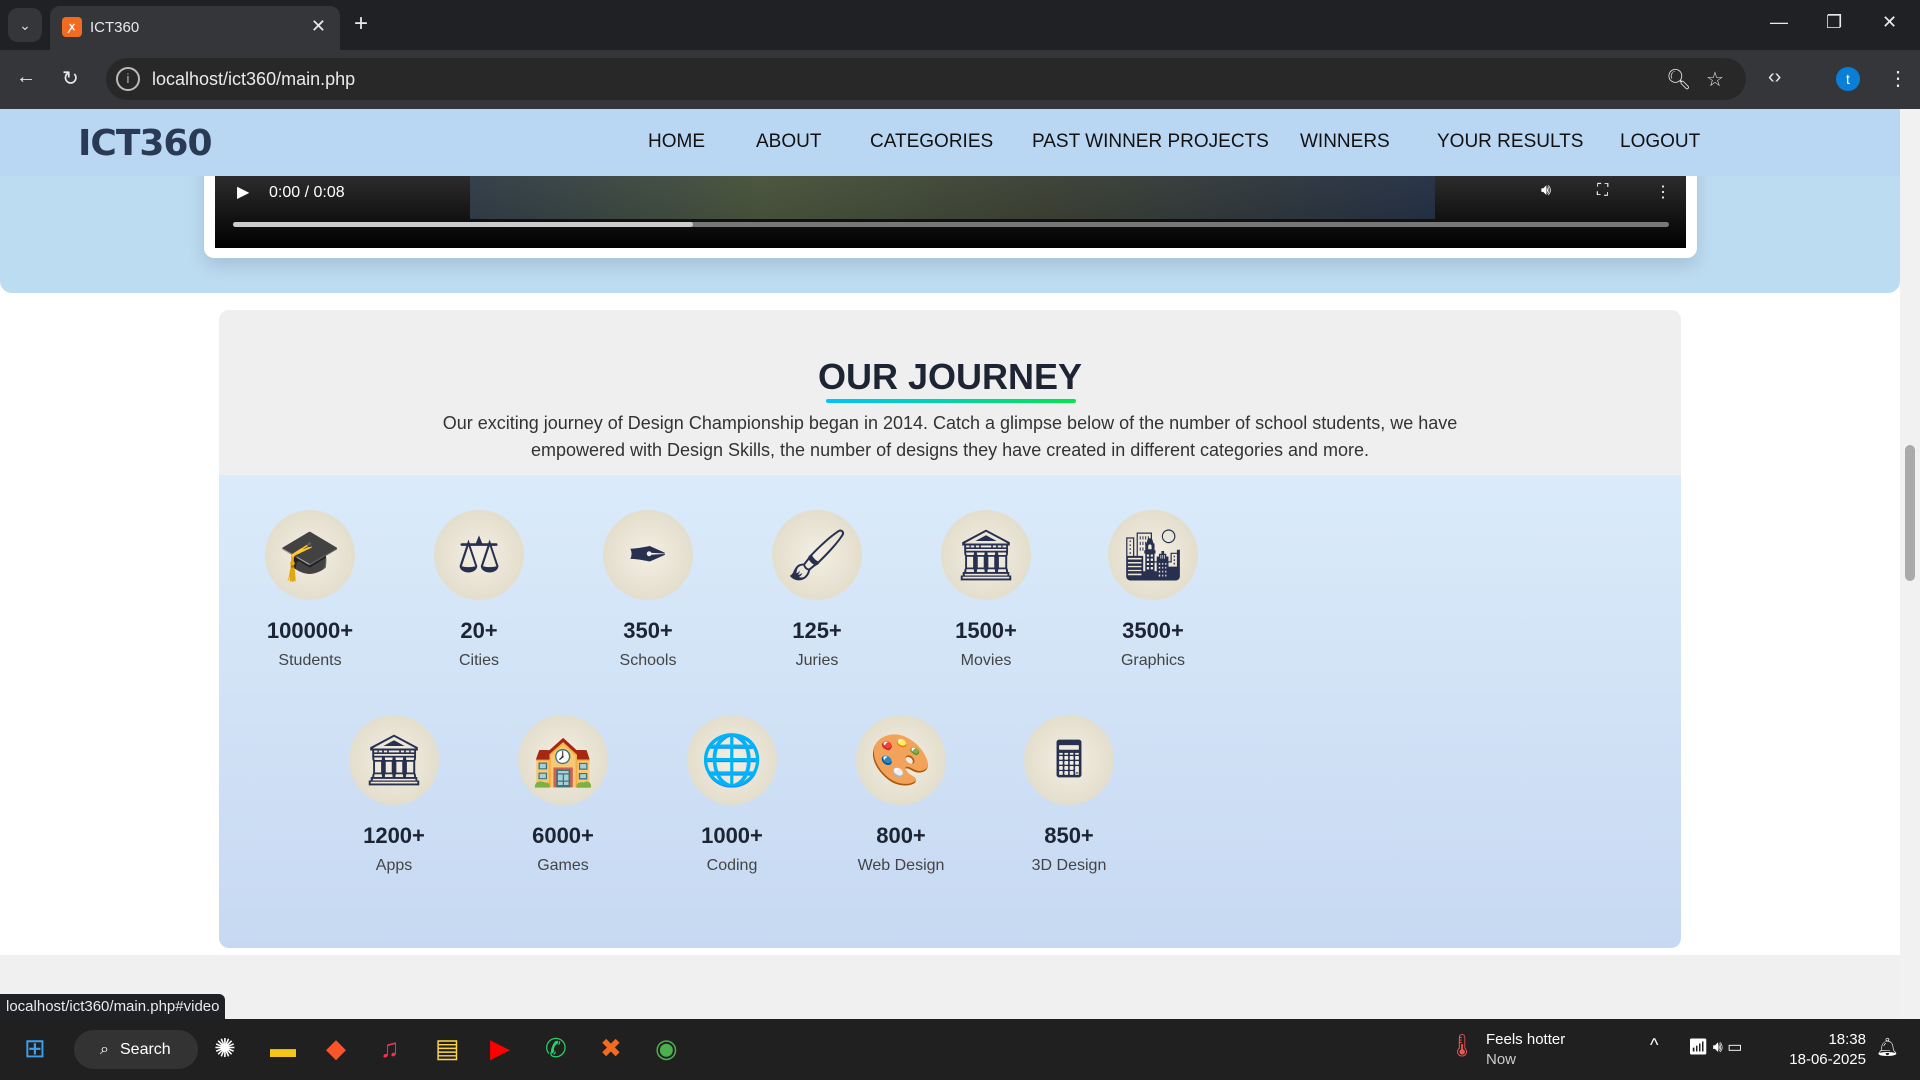 Image resolution: width=1920 pixels, height=1080 pixels. I want to click on building-icon: 🏛, so click(986, 555).